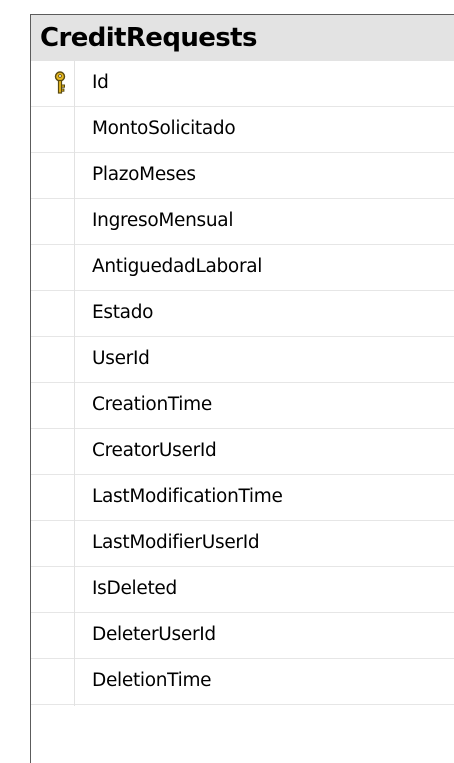 The image size is (454, 763). I want to click on column-name: DeleterUserId, so click(154, 634).